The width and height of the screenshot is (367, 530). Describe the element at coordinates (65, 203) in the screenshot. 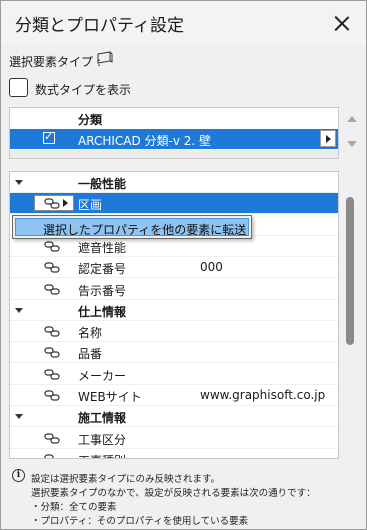

I see `popup-arrow-icon` at that location.